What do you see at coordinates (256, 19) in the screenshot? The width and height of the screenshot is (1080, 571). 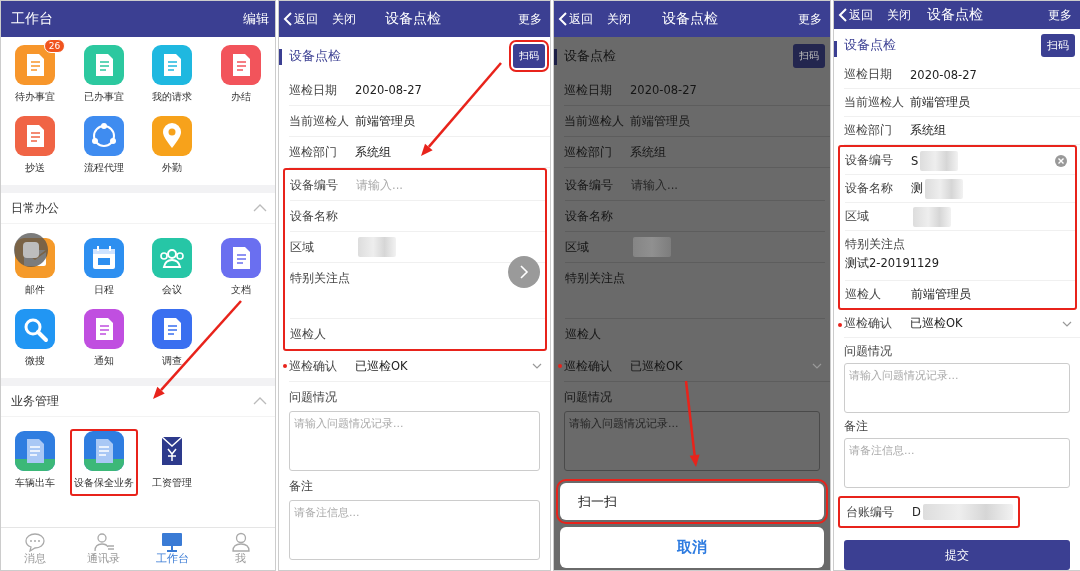 I see `edit-button: 编辑` at bounding box center [256, 19].